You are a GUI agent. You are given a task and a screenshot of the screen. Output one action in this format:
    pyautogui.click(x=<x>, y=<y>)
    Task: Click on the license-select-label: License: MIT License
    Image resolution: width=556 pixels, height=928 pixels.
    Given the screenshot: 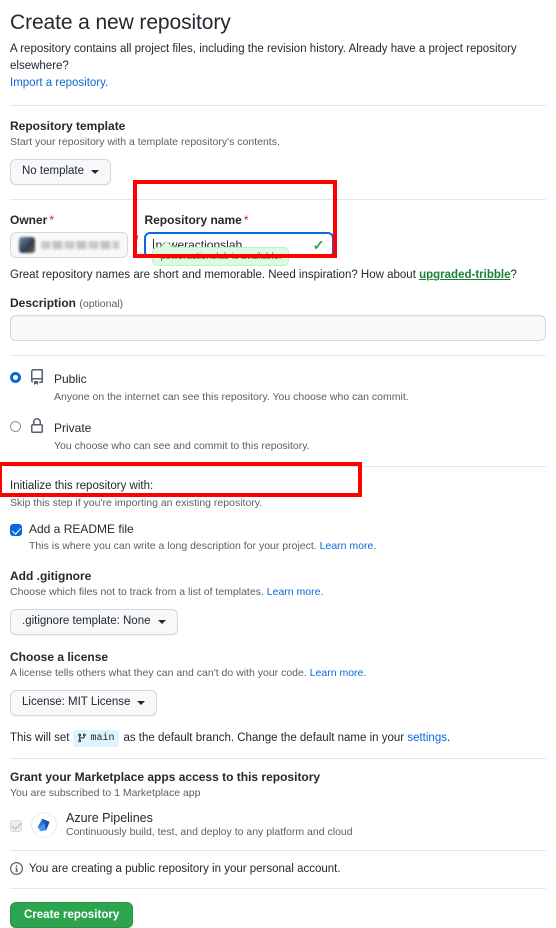 What is the action you would take?
    pyautogui.click(x=76, y=702)
    